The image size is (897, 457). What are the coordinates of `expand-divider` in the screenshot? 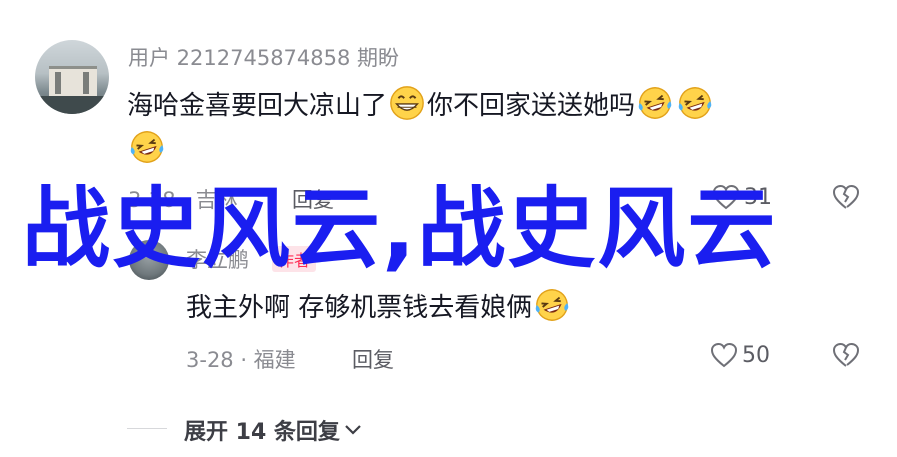 It's located at (147, 428).